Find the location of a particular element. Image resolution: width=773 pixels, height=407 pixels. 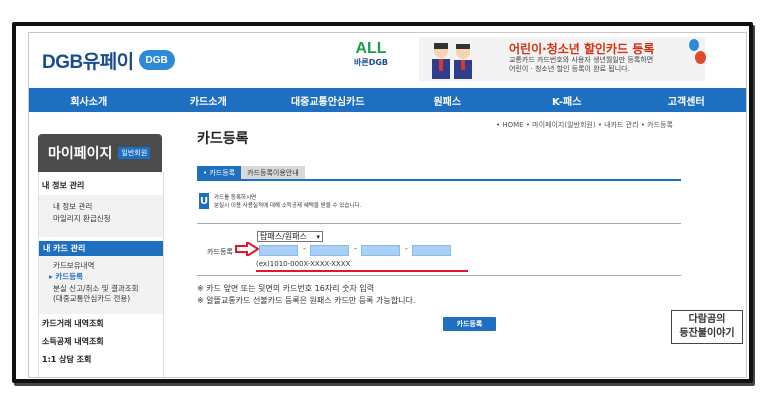

sidebar-tax-deduction: 소득공제 내역조회 is located at coordinates (73, 341).